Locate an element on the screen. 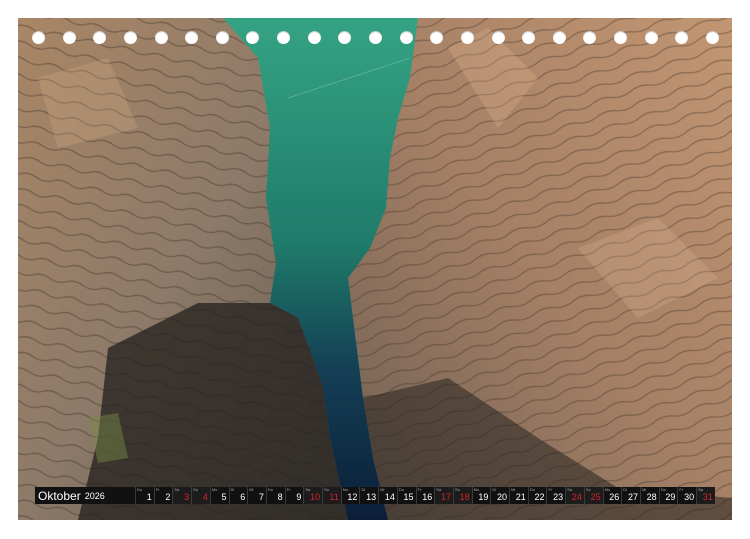 The image size is (750, 539). day-number: 13 is located at coordinates (371, 497).